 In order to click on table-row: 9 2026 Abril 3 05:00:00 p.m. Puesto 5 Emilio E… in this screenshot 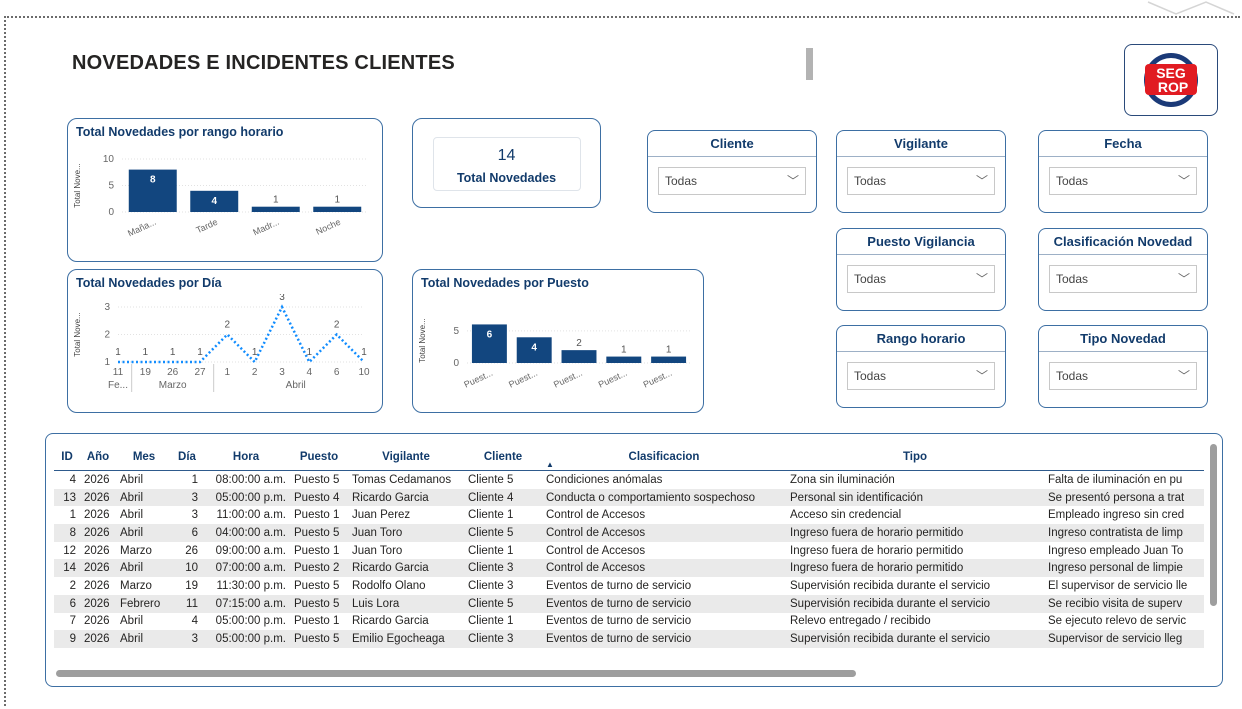, I will do `click(629, 639)`.